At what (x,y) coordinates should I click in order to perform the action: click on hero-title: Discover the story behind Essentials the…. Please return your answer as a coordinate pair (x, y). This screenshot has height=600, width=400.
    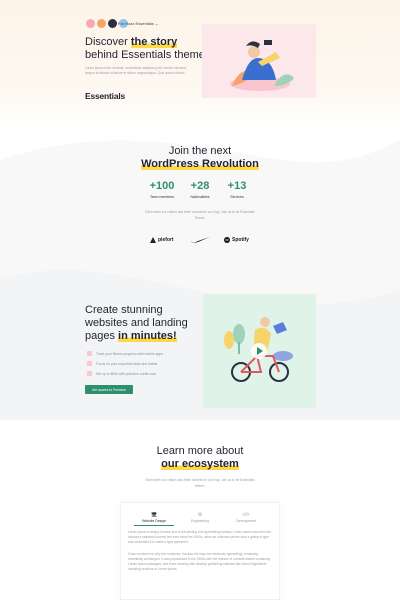
    Looking at the image, I should click on (145, 49).